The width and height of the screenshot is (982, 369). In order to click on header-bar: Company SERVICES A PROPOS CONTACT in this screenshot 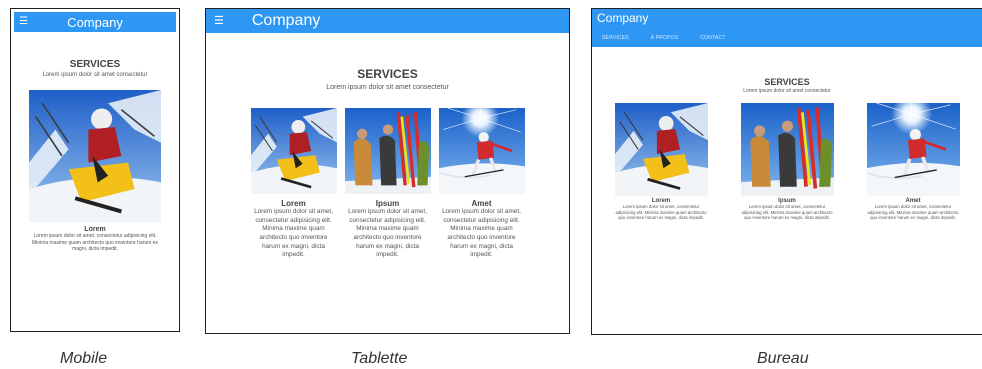, I will do `click(787, 28)`.